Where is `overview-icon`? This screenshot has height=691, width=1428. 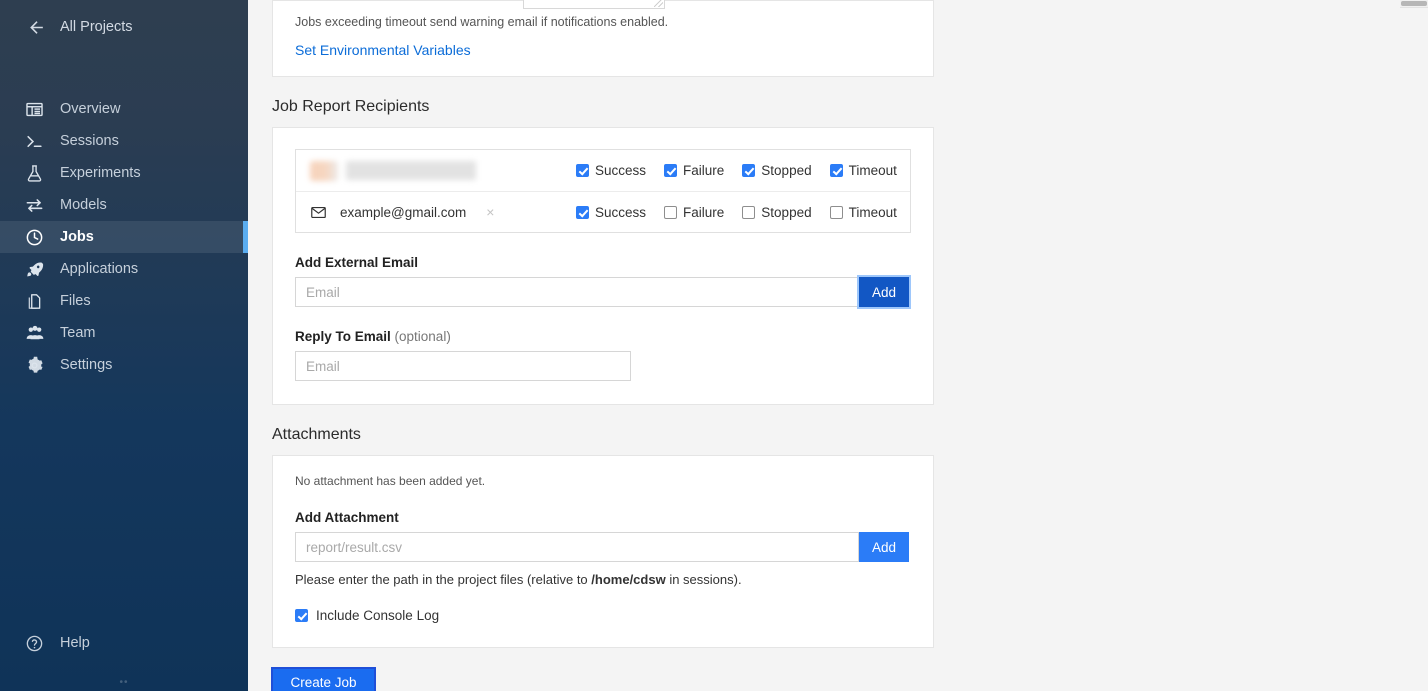 overview-icon is located at coordinates (34, 109).